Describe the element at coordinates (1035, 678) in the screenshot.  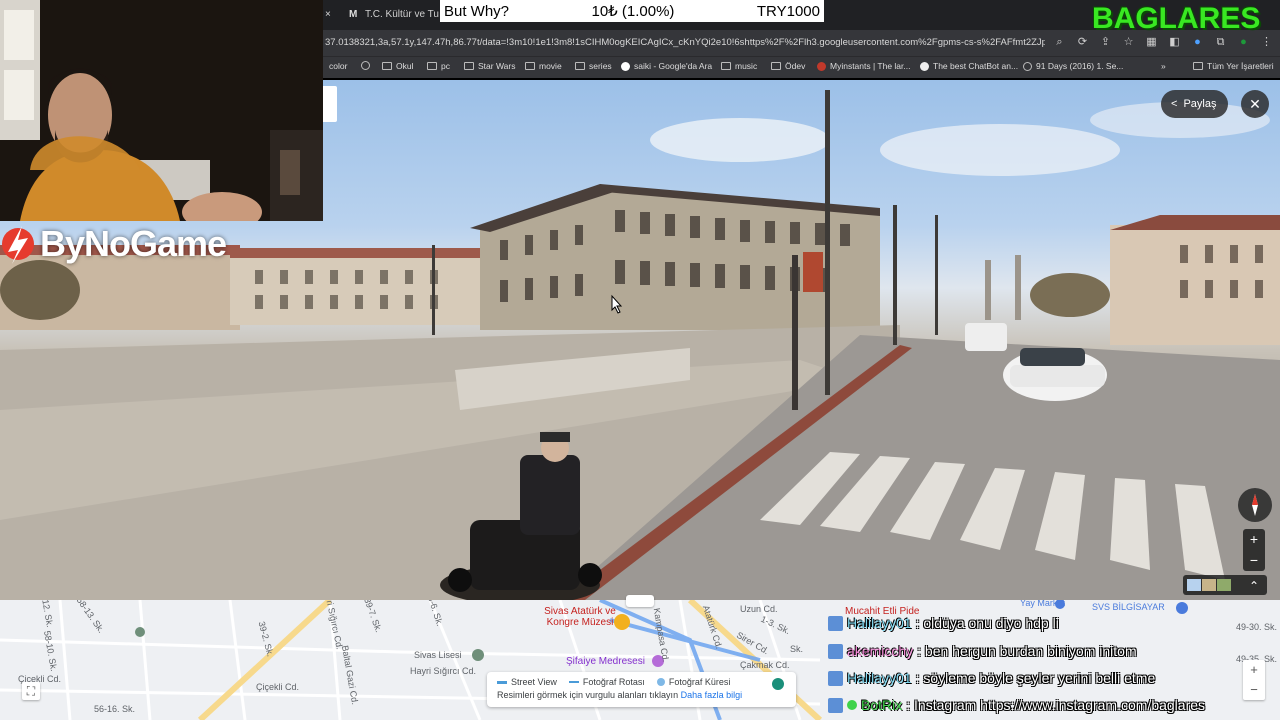
I see `chat-text: : söyleme böyle şeyler yerini belli etme` at that location.